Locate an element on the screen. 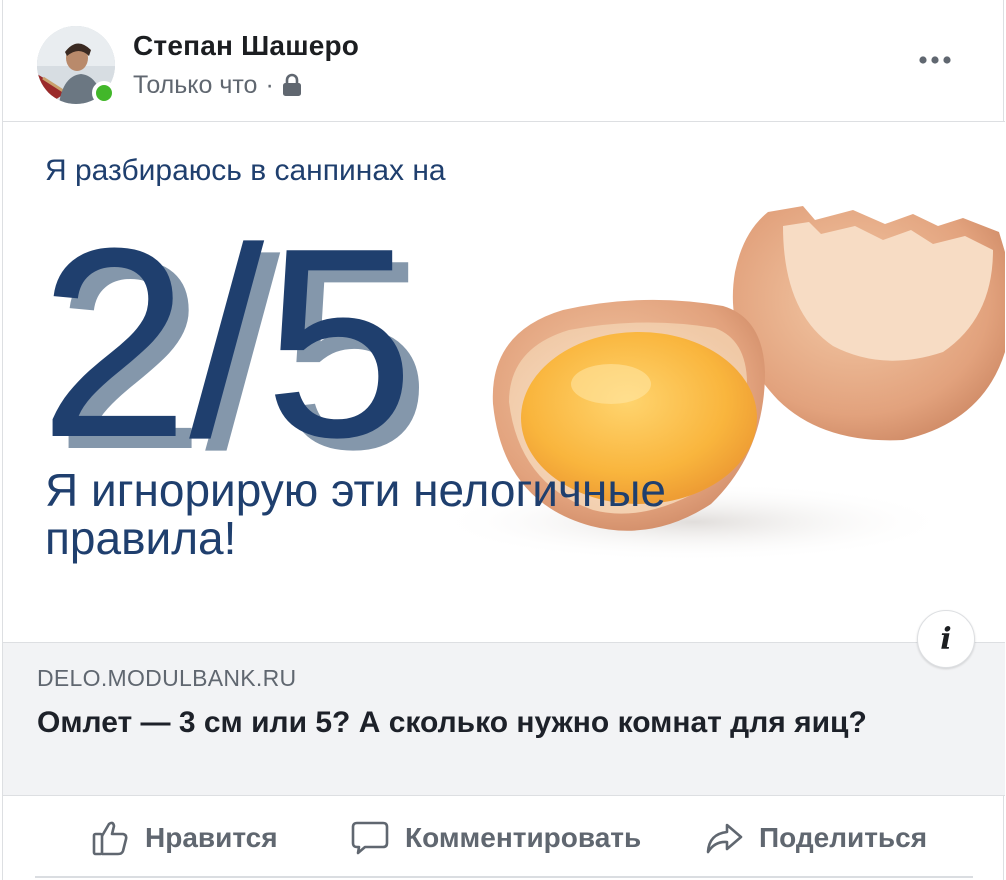  post-actions: Нравится Комментировать Поделиться is located at coordinates (504, 838).